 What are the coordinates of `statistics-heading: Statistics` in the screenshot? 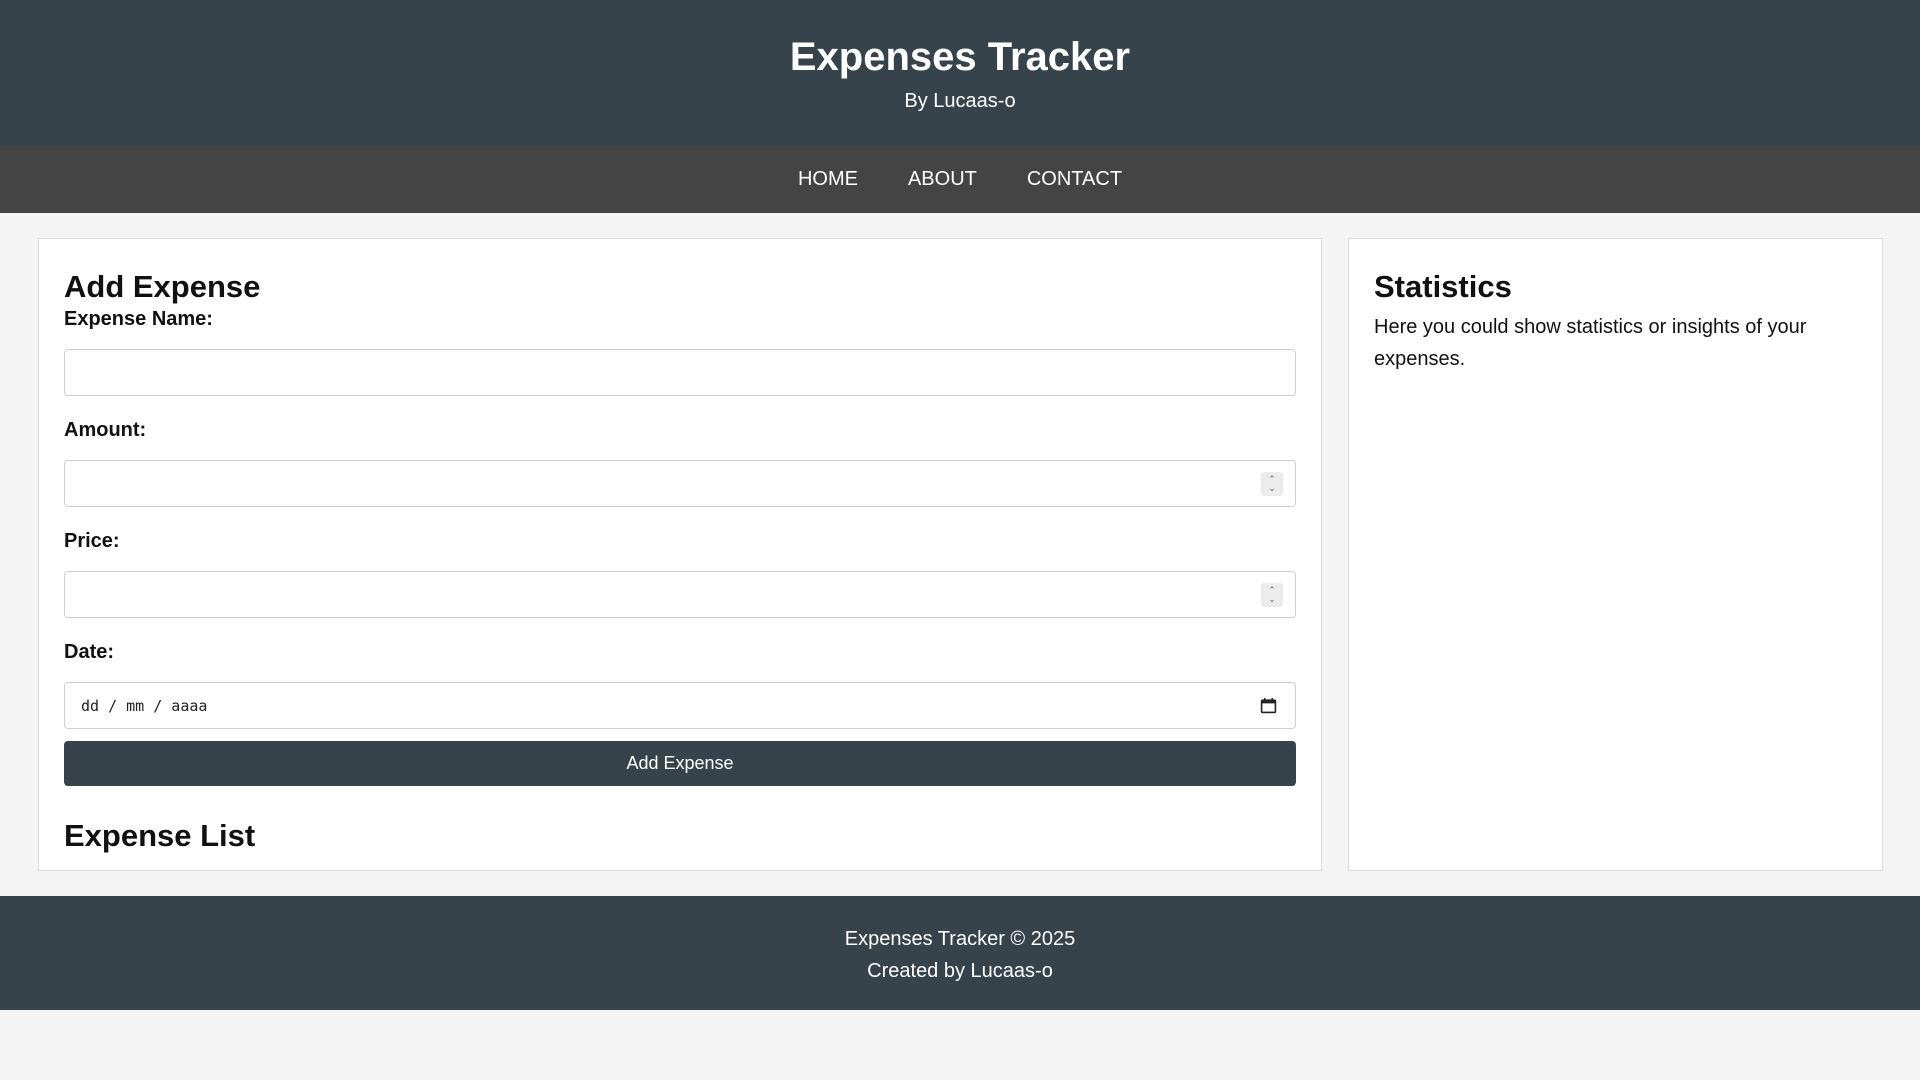 It's located at (1443, 286).